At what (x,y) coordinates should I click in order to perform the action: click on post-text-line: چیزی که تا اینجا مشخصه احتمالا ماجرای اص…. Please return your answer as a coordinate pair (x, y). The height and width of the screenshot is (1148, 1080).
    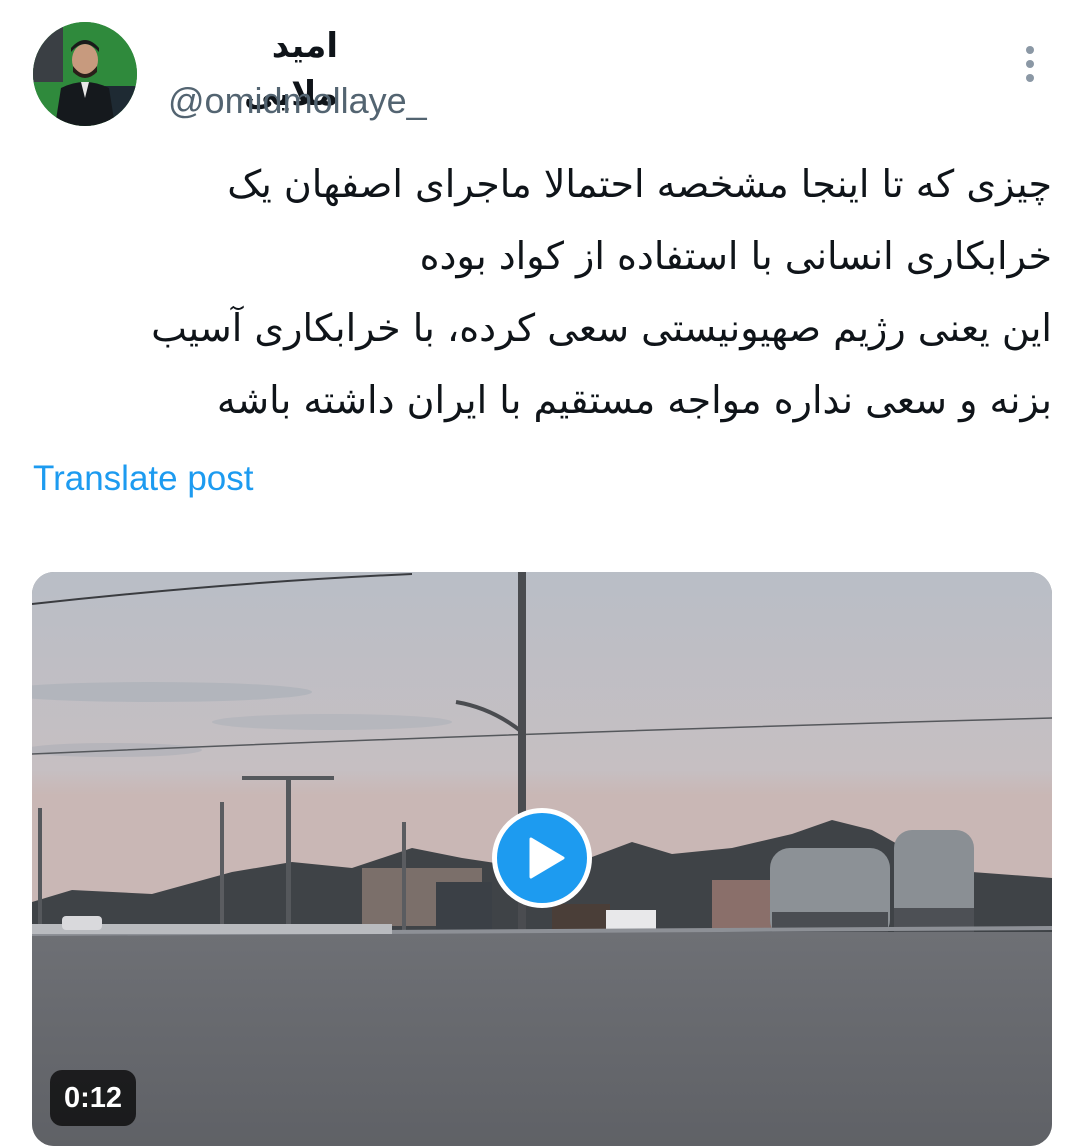
    Looking at the image, I should click on (639, 184).